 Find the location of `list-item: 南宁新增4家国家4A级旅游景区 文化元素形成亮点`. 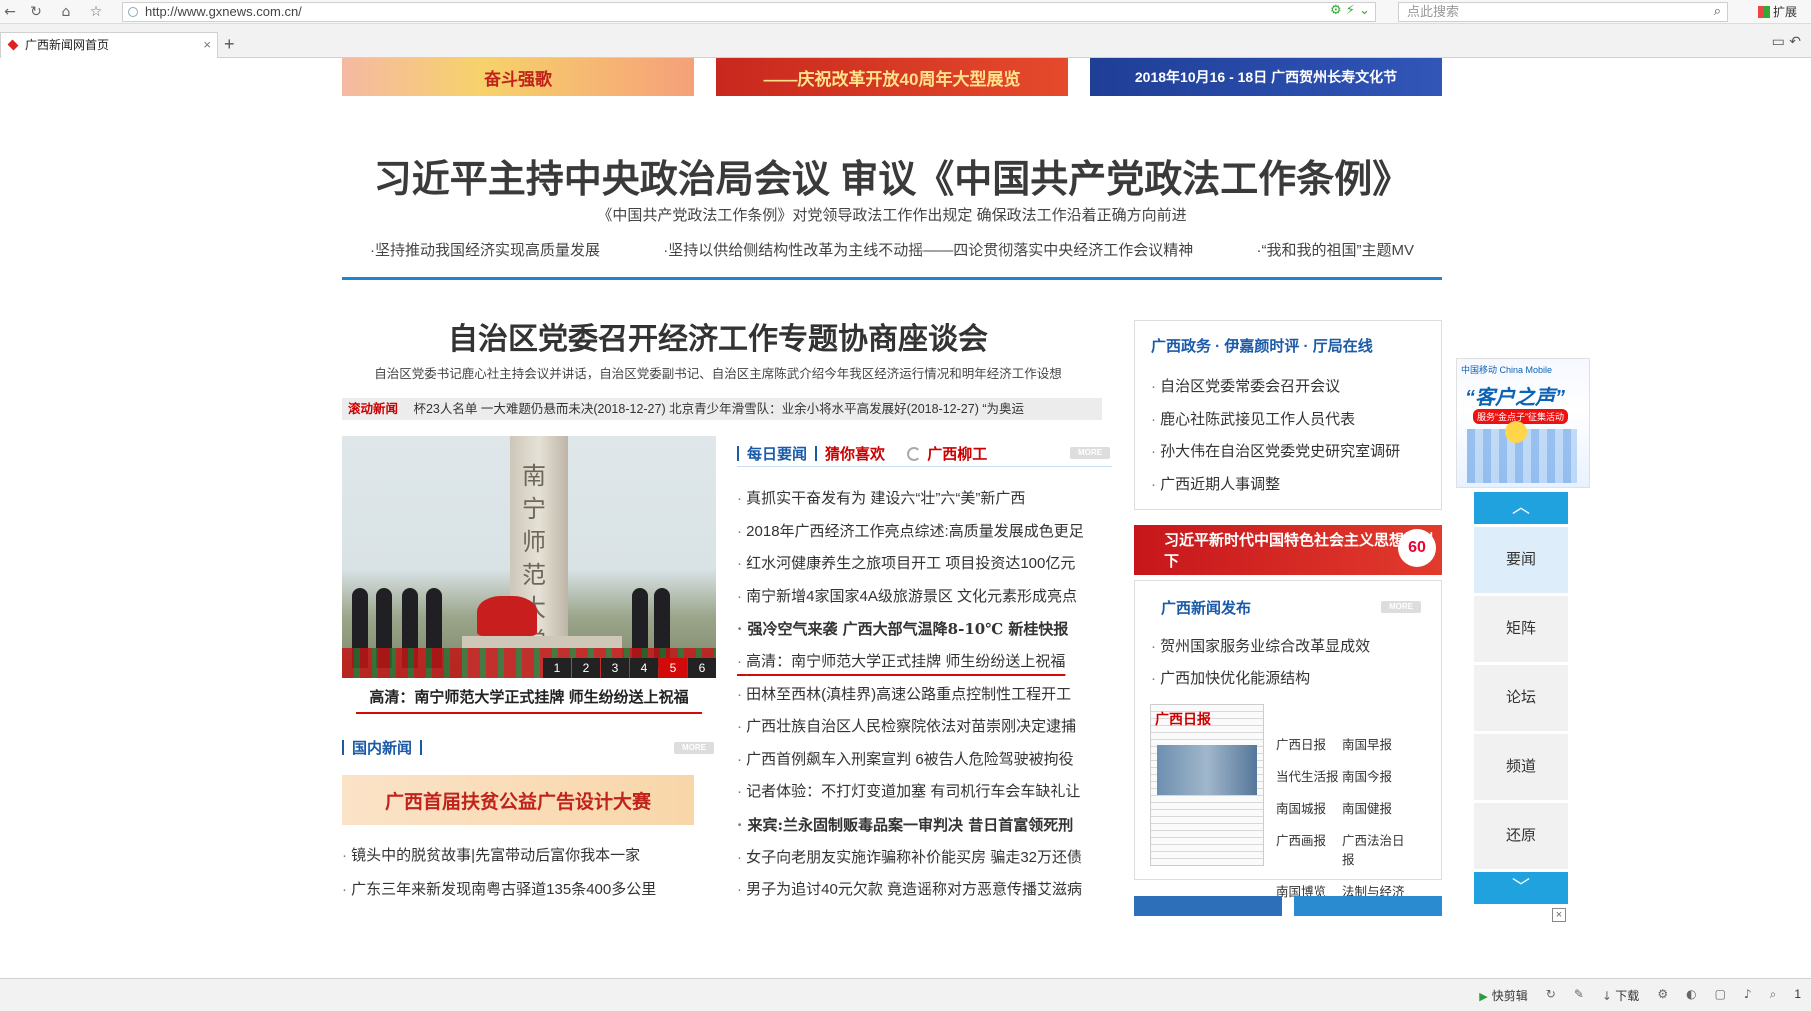

list-item: 南宁新增4家国家4A级旅游景区 文化元素形成亮点 is located at coordinates (924, 597).